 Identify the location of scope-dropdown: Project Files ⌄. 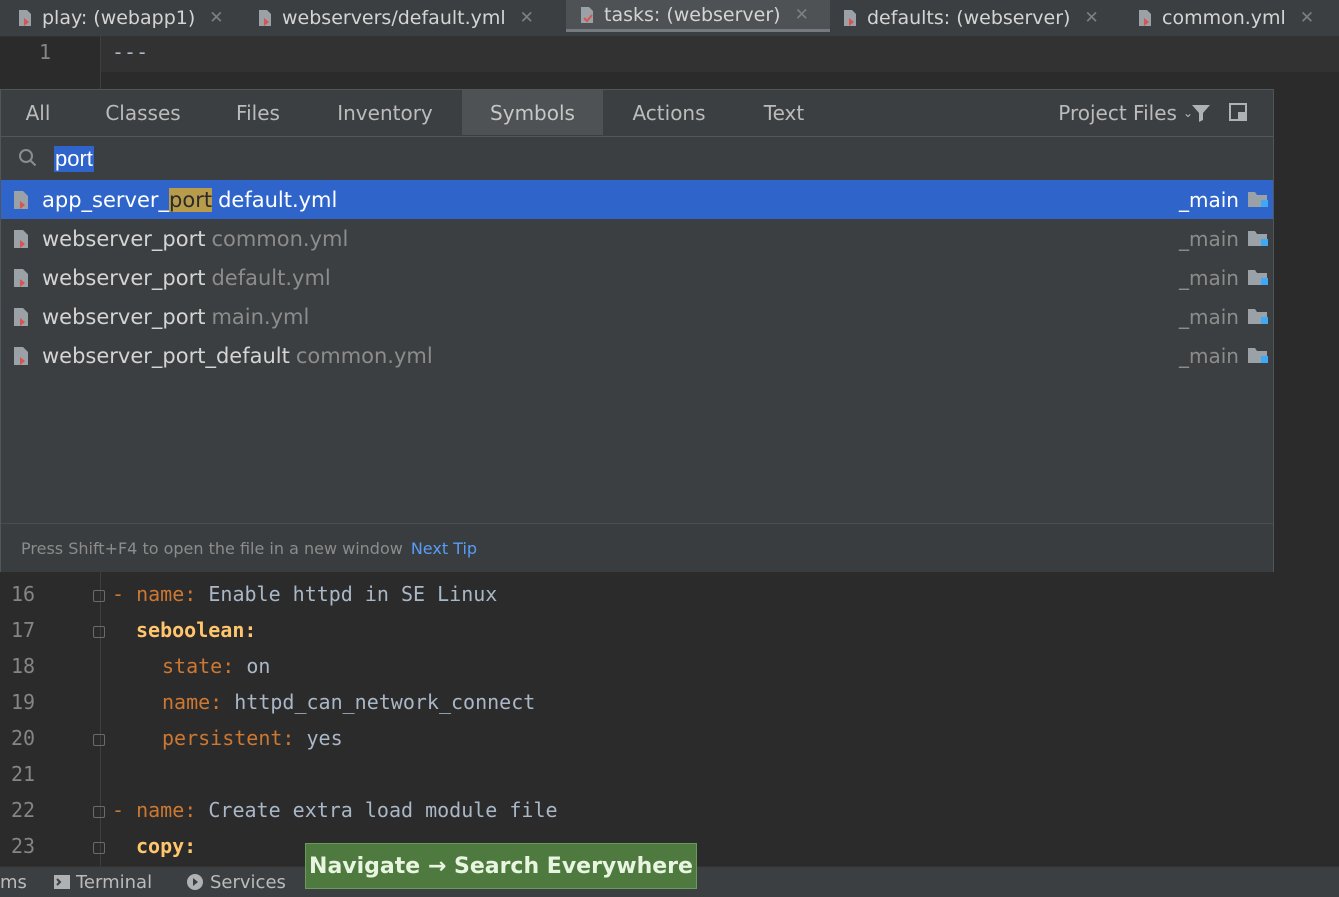
(1125, 112).